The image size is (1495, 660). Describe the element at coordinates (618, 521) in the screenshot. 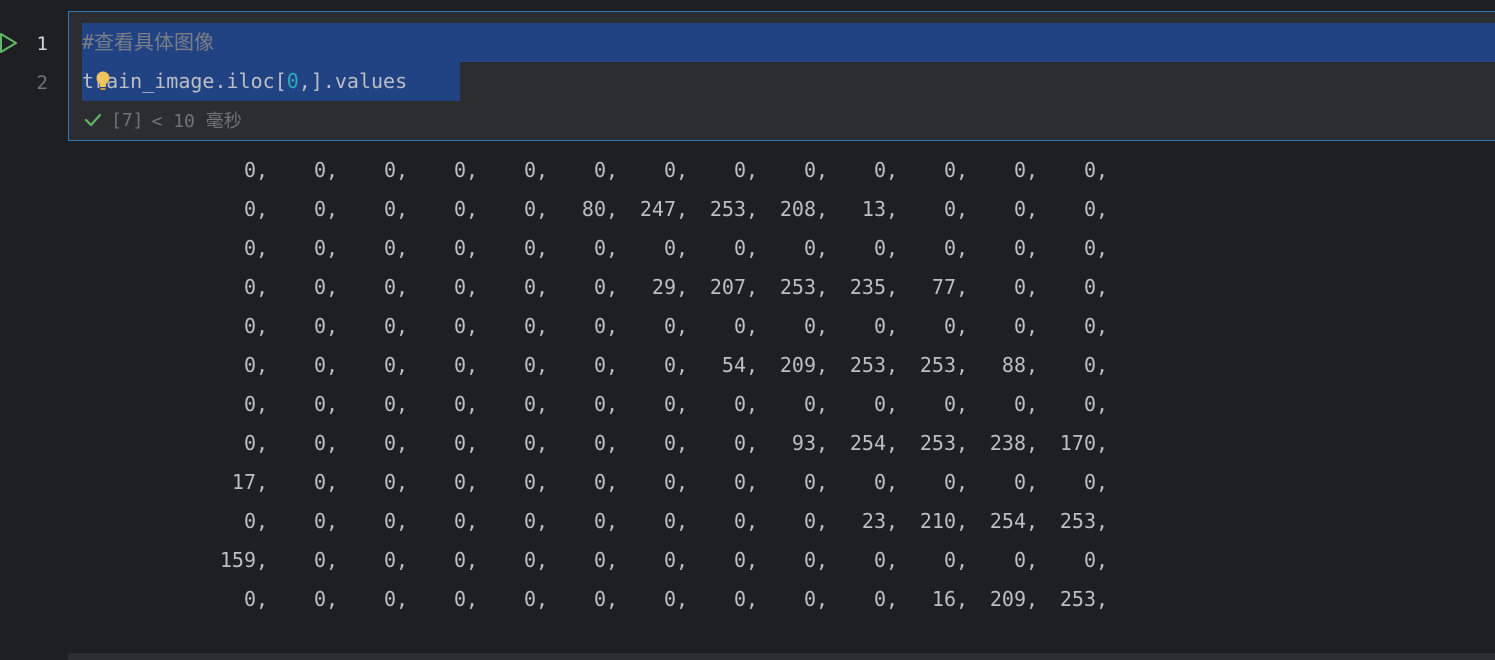

I see `output-row: 0, 0, 0, 0, 0, 0, 0, 0, 0, 23, 210, 254, 253,` at that location.